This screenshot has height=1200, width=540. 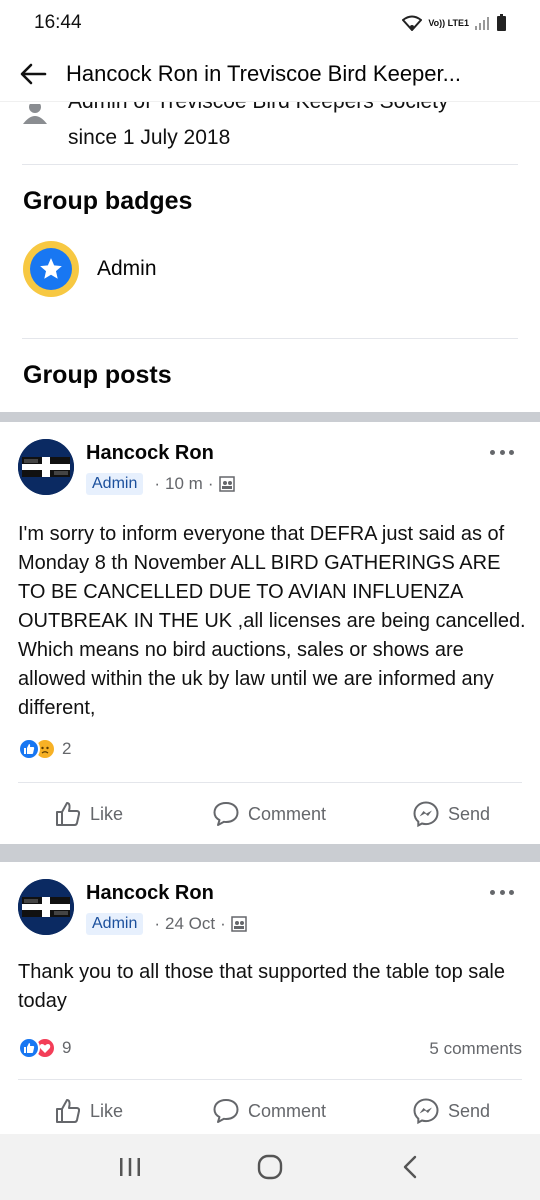 What do you see at coordinates (501, 22) in the screenshot?
I see `battery-icon` at bounding box center [501, 22].